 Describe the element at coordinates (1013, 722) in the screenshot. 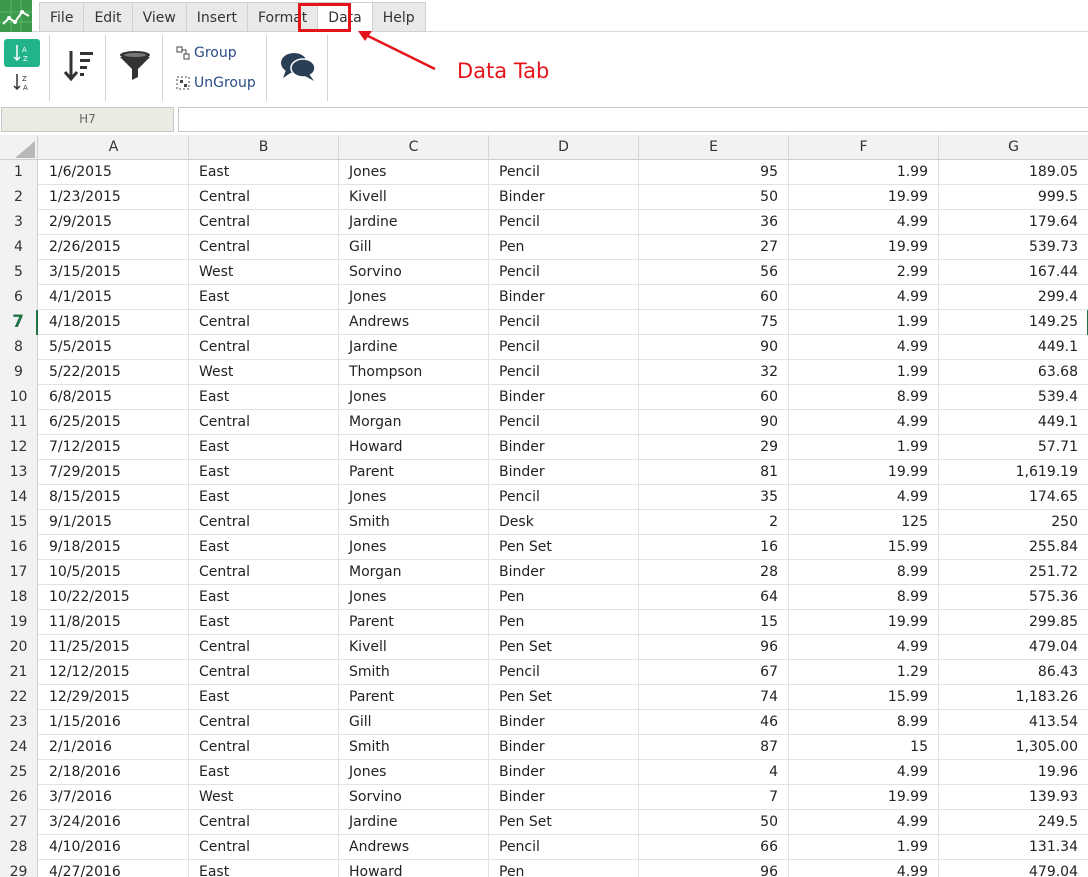

I see `cell-g: 413.54` at that location.